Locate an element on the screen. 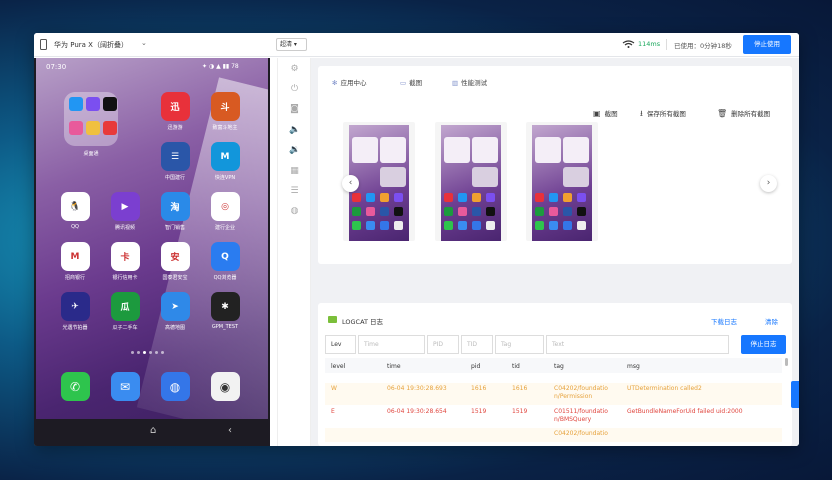 The image size is (832, 480). app-icon: M 招商银行 is located at coordinates (75, 261).